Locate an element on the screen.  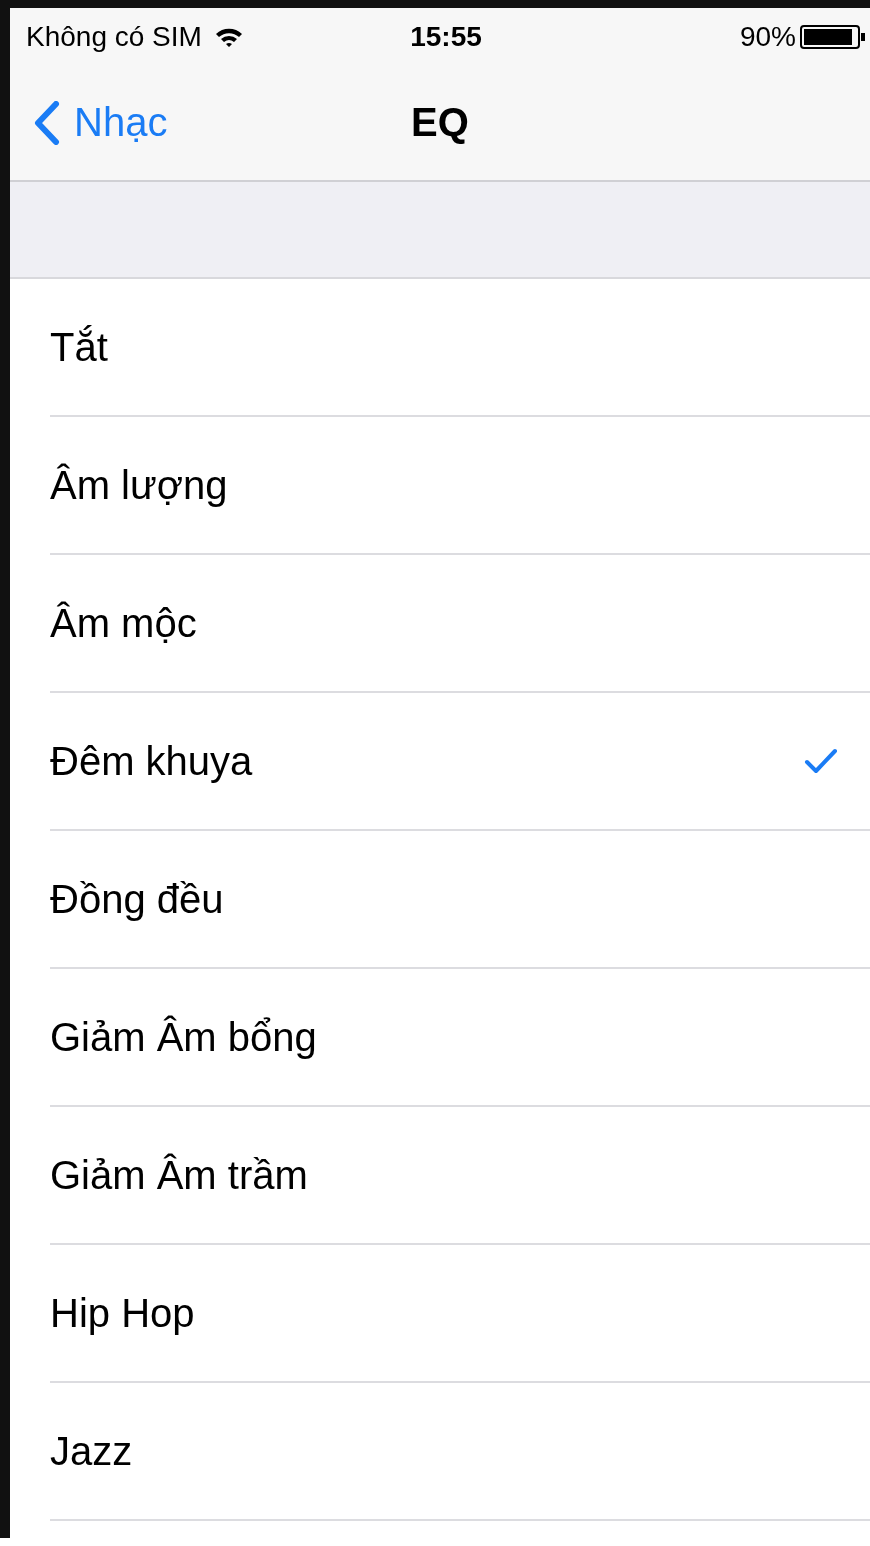
eq-preset-item: Đồng đều is located at coordinates (460, 900).